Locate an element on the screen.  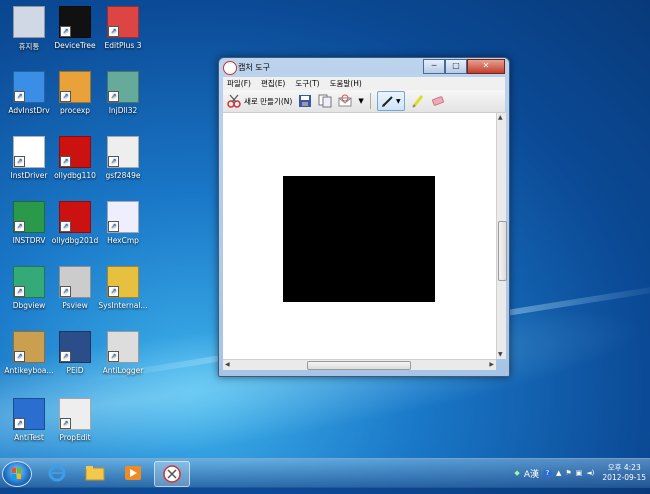
volume-icon: ◄) is located at coordinates (590, 473).